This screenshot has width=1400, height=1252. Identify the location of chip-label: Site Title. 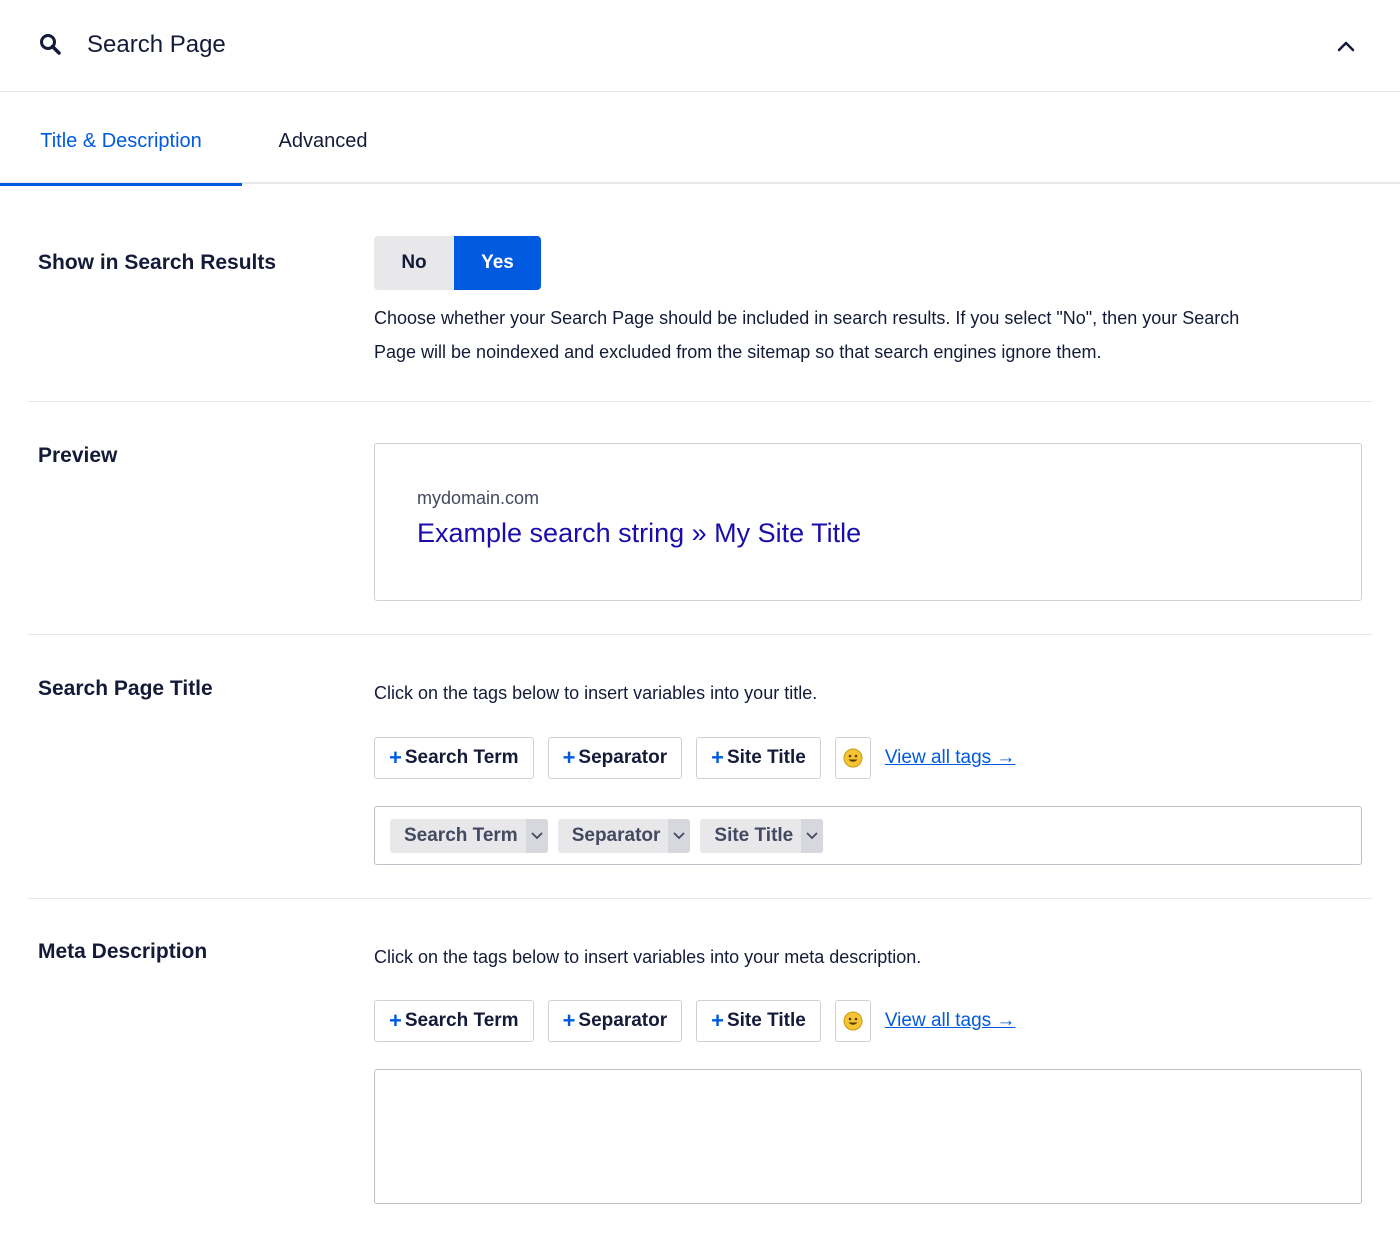
(754, 835).